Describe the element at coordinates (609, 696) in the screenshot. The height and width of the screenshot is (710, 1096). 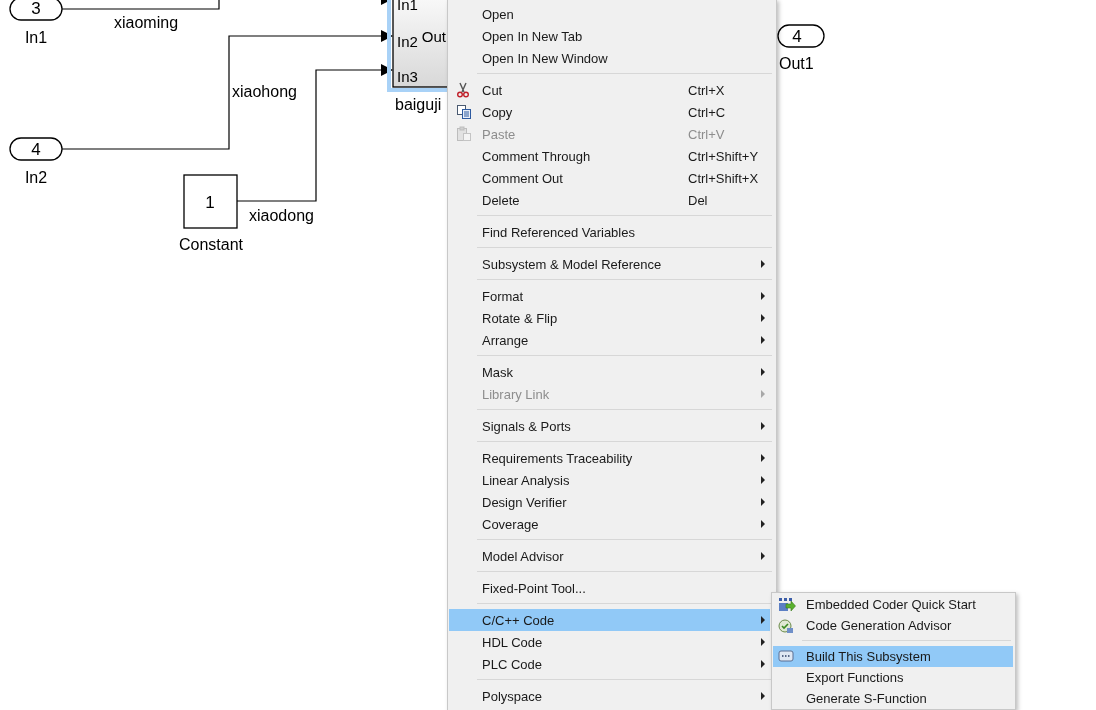
I see `menu-item: Polyspace` at that location.